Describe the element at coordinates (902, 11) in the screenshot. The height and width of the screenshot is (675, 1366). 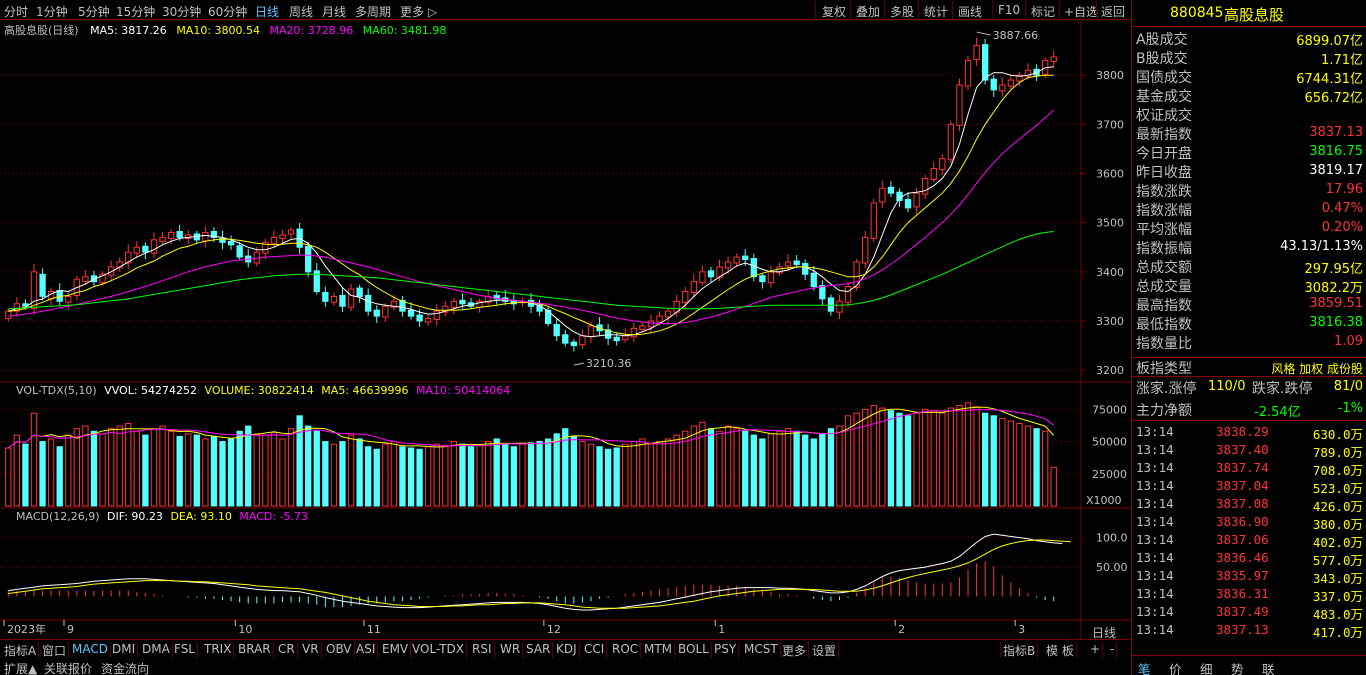
I see `multi-stock-button: 多股` at that location.